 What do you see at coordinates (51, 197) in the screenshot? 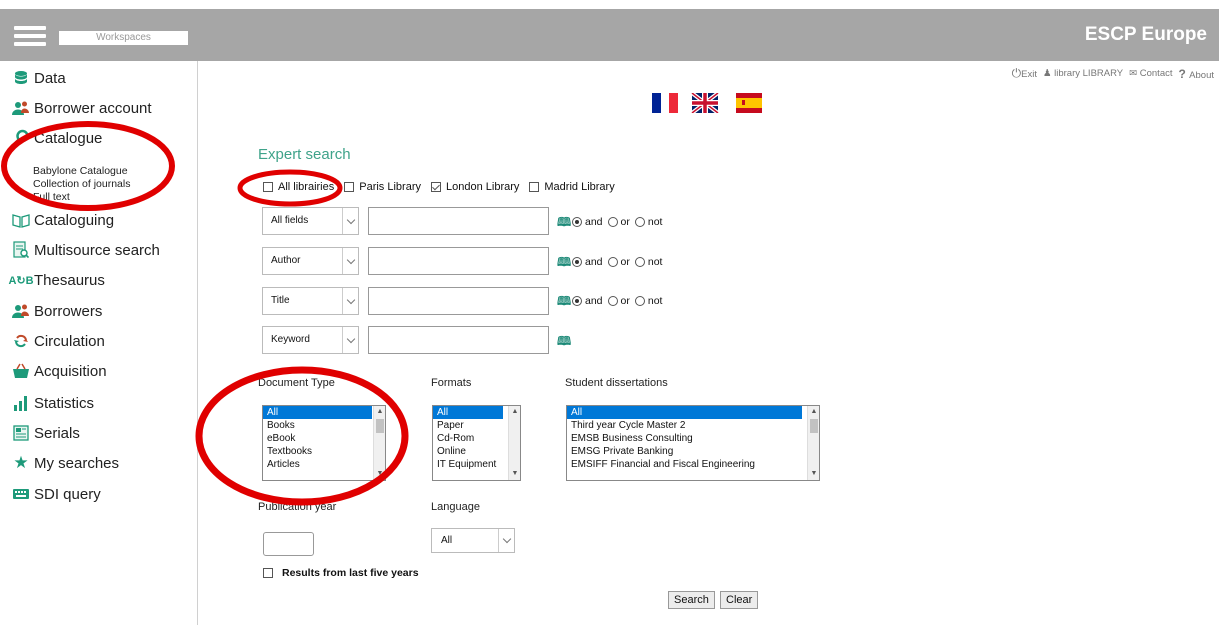
I see `catalogue-sub-fulltext: Full text` at bounding box center [51, 197].